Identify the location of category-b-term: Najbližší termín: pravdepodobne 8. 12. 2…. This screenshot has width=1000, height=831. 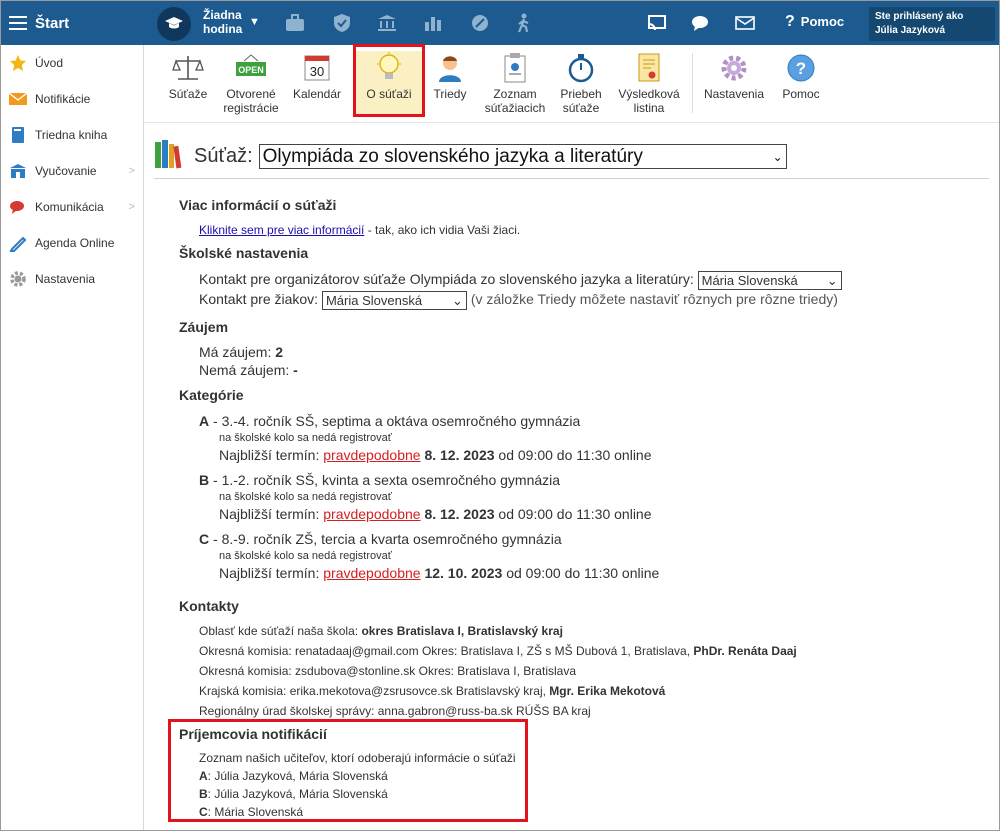
(435, 514).